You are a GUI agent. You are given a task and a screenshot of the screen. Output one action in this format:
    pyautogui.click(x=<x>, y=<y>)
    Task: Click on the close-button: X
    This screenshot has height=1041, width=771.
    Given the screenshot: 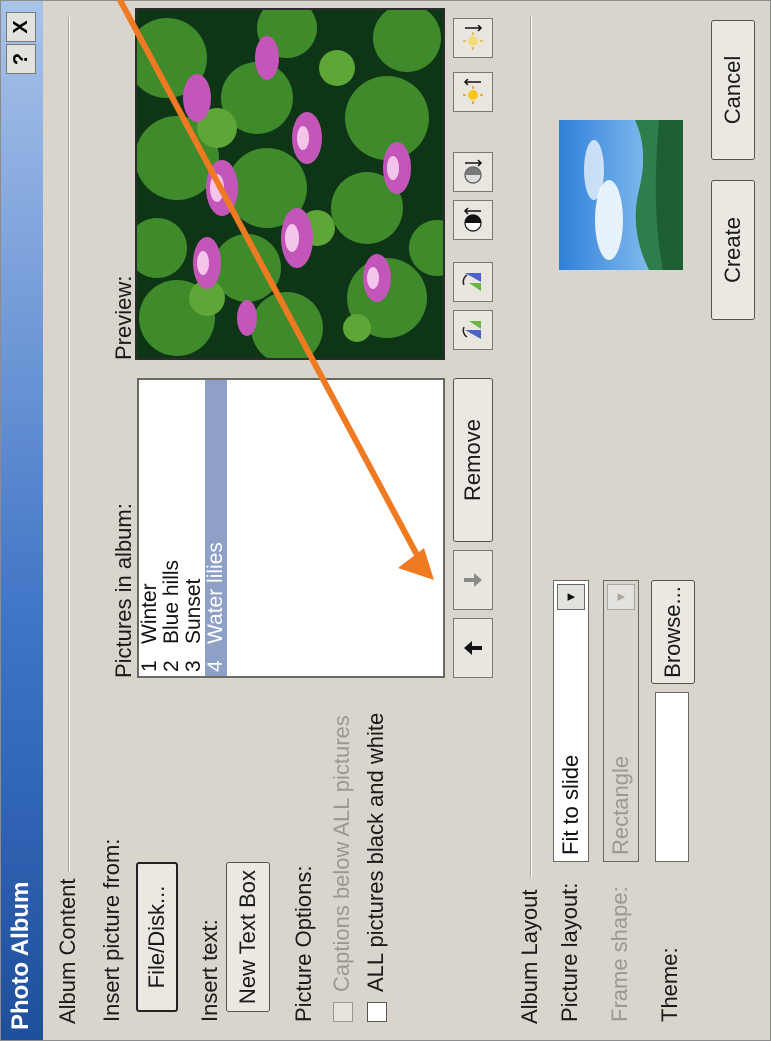 What is the action you would take?
    pyautogui.click(x=21, y=27)
    